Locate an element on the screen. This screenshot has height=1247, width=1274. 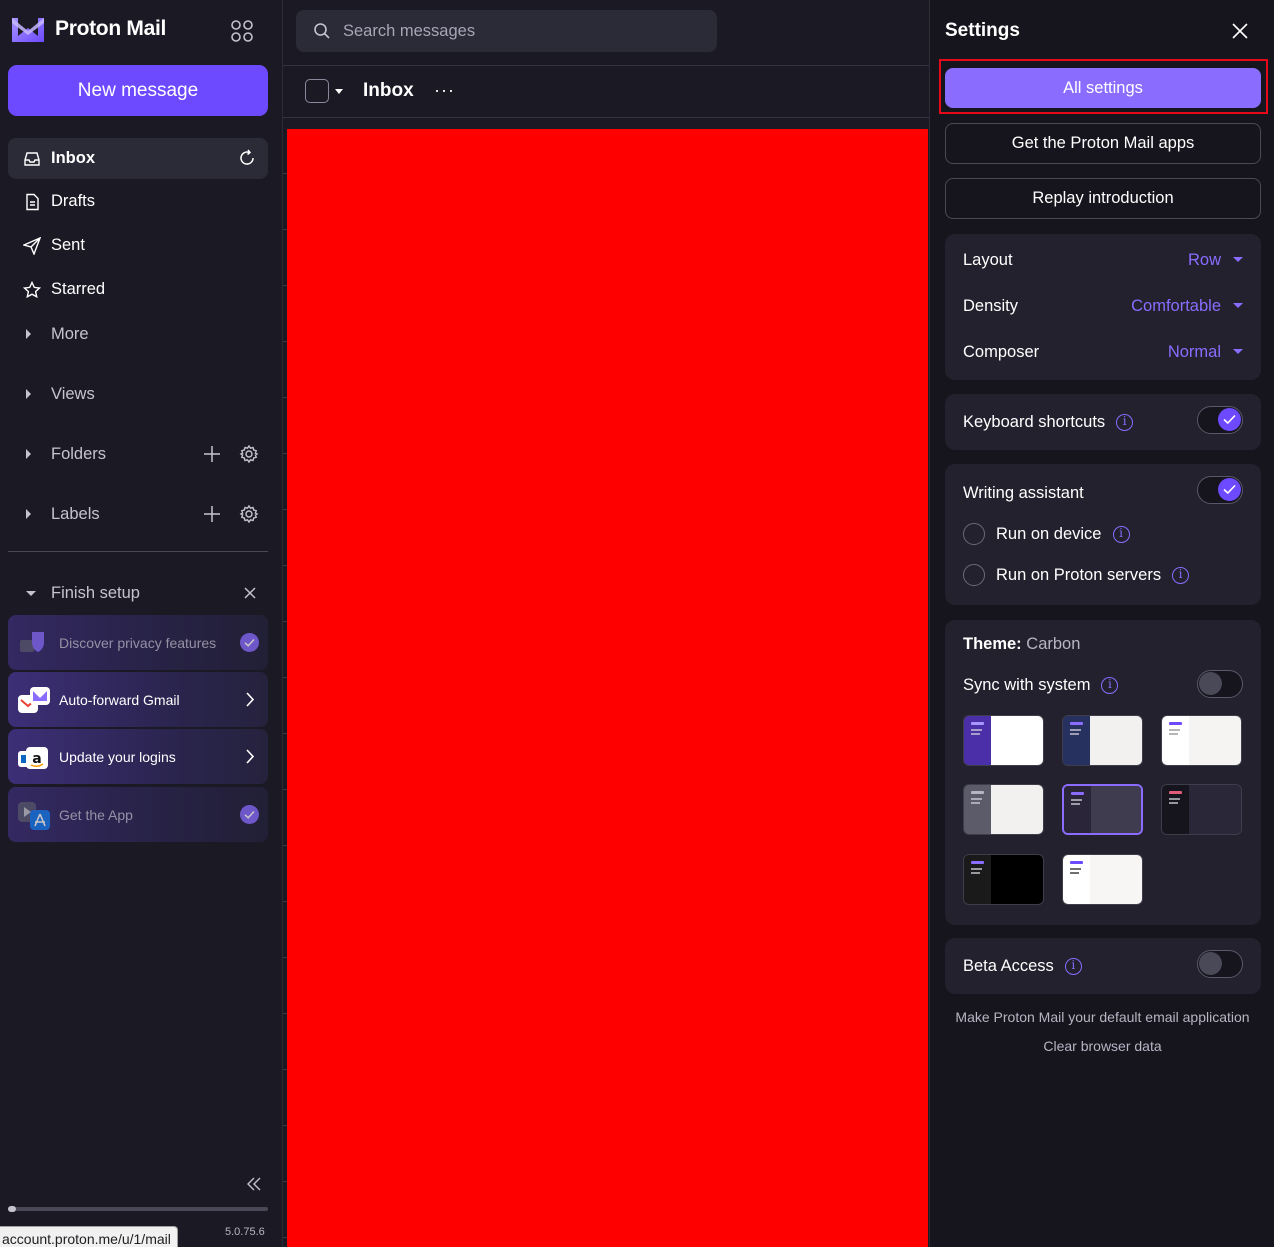
composer-row: Composer Normal is located at coordinates (1103, 352).